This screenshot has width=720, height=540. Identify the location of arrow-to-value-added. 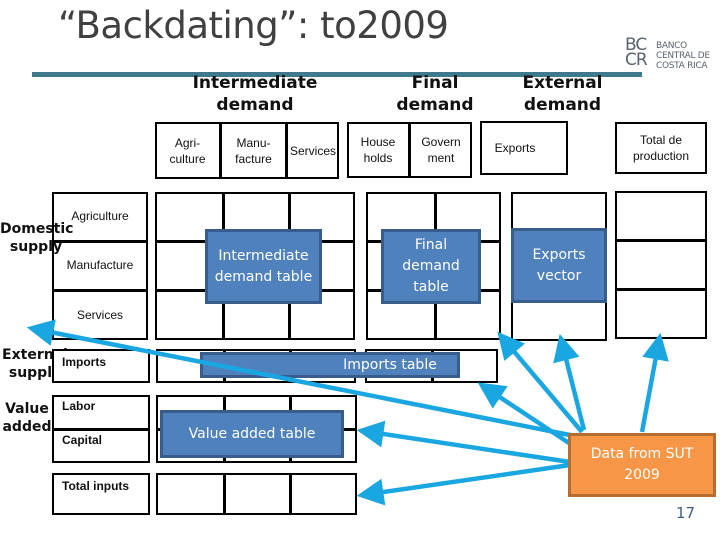
(463, 442).